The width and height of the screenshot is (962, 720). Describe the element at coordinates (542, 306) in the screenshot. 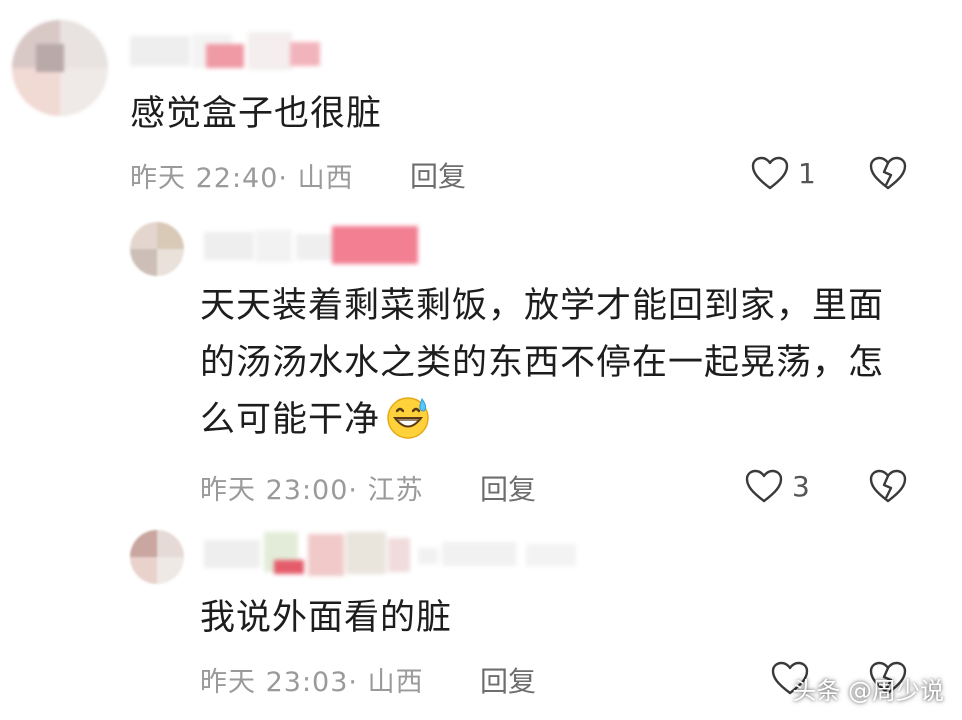

I see `comment-line: 天天装着剩菜剩饭，放学才能回到家，里面` at that location.